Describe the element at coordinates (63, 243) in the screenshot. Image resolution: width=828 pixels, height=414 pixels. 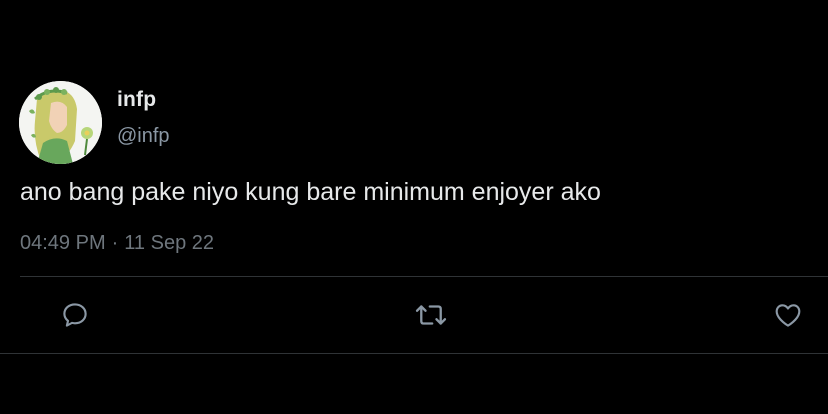
I see `tweet-time: 04:49 PM` at that location.